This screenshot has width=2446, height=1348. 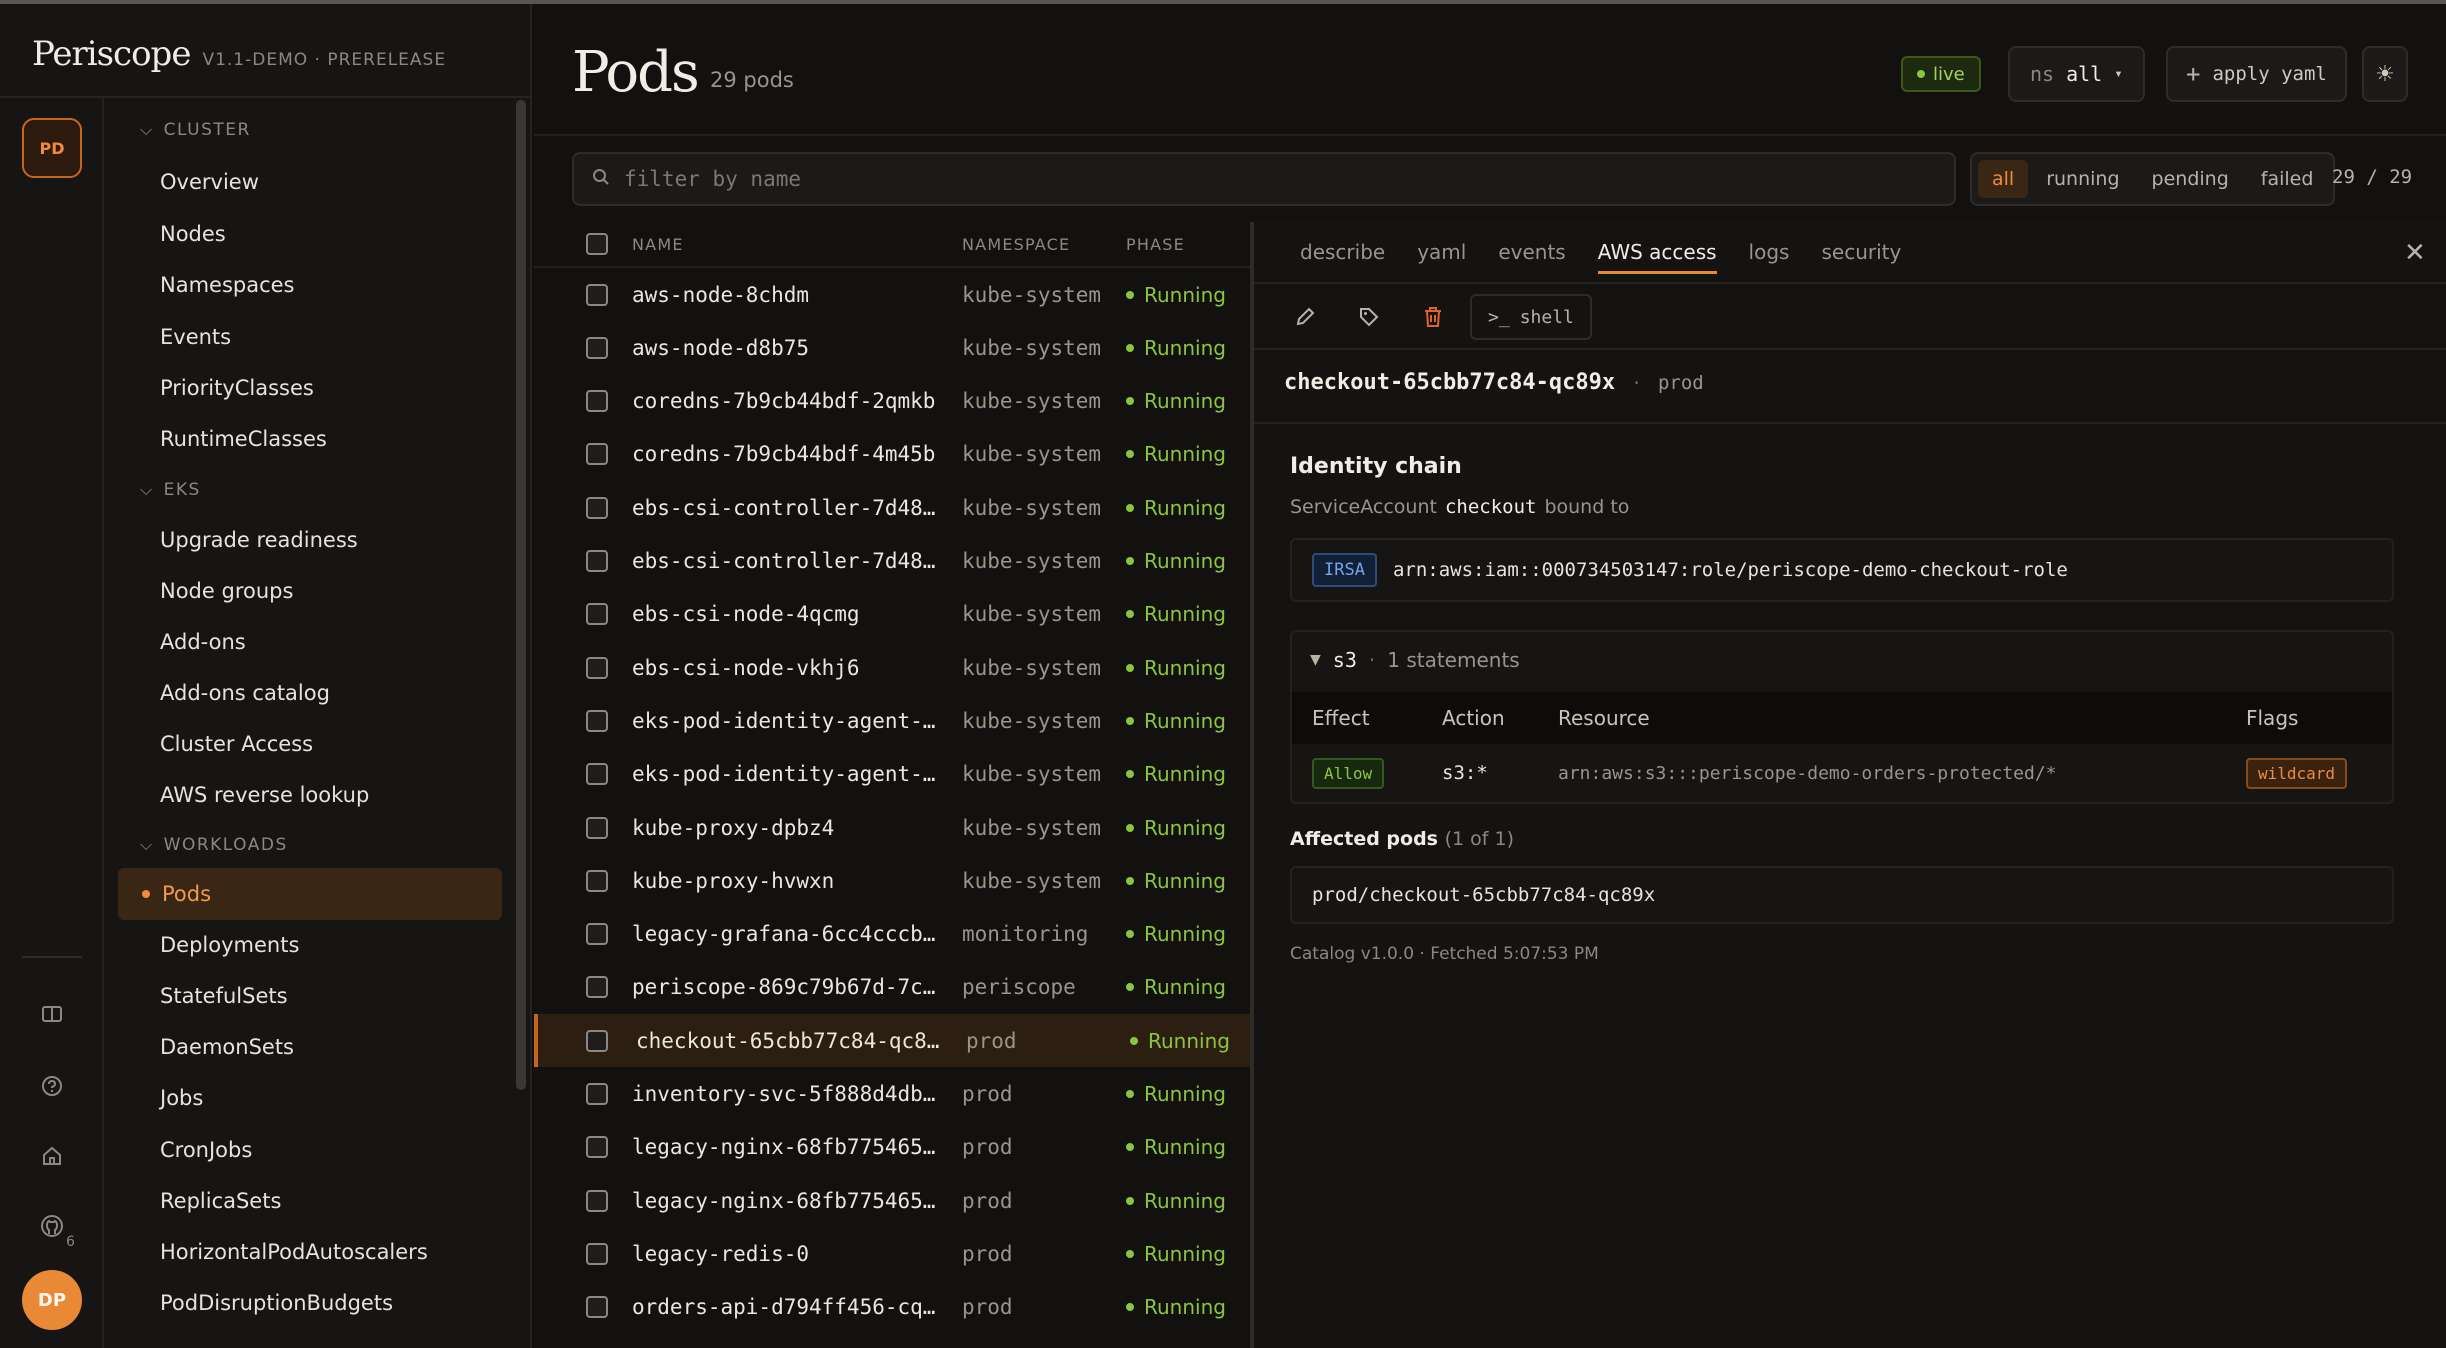 What do you see at coordinates (310, 642) in the screenshot?
I see `nav-item-add-ons: Add-ons` at bounding box center [310, 642].